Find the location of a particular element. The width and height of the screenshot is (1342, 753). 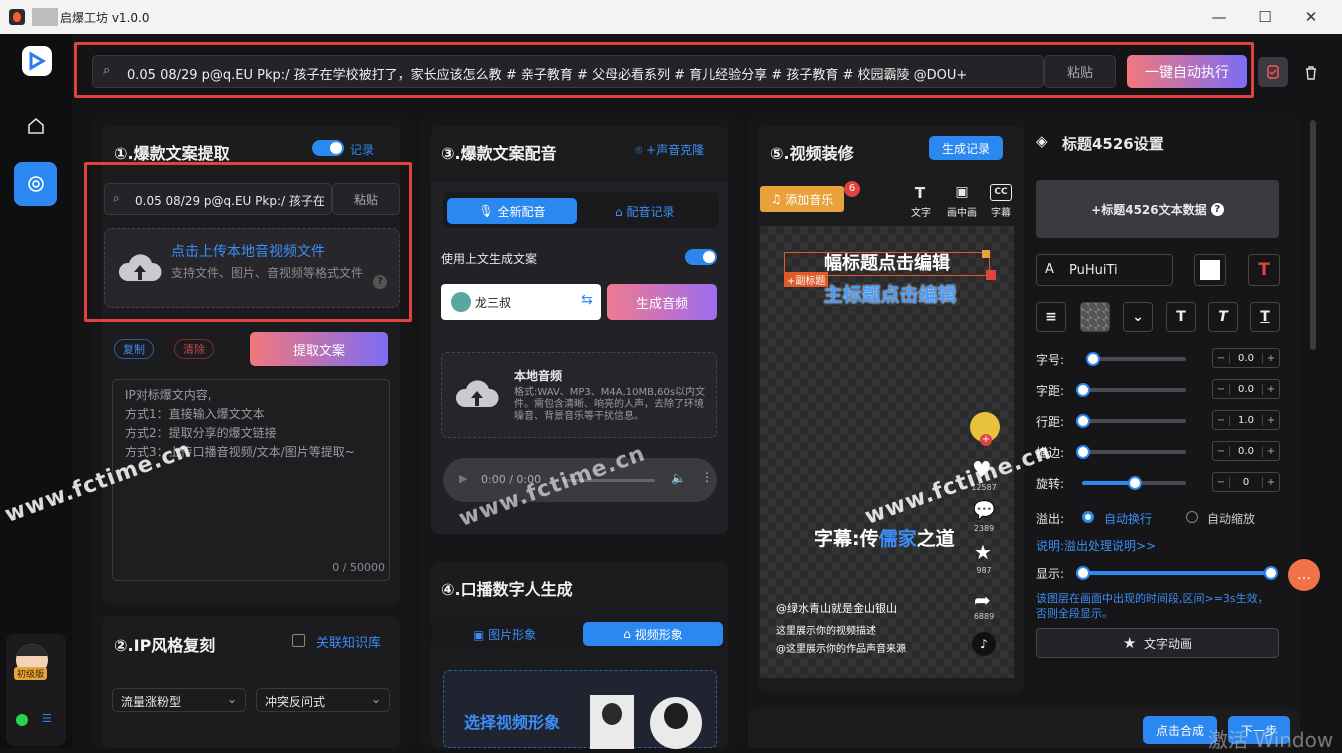

rotate-stepper: −0 + is located at coordinates (1246, 482).